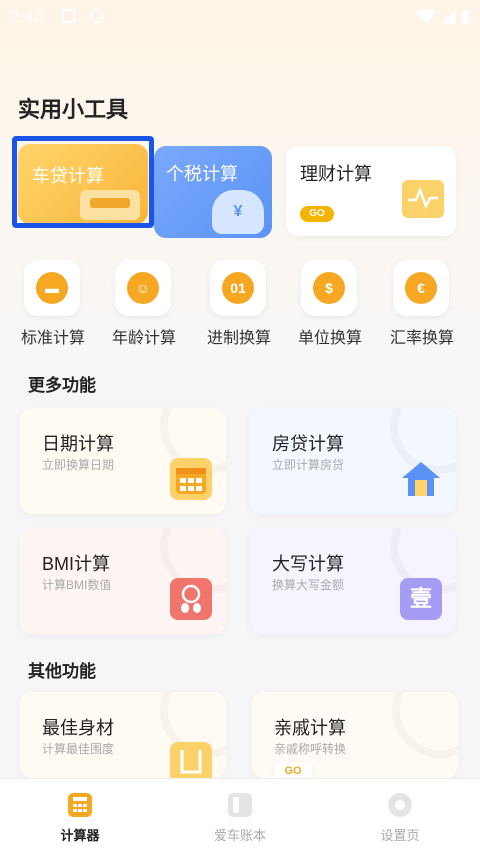 Image resolution: width=480 pixels, height=855 pixels. I want to click on tab-car-ledger: 爱车账本, so click(240, 817).